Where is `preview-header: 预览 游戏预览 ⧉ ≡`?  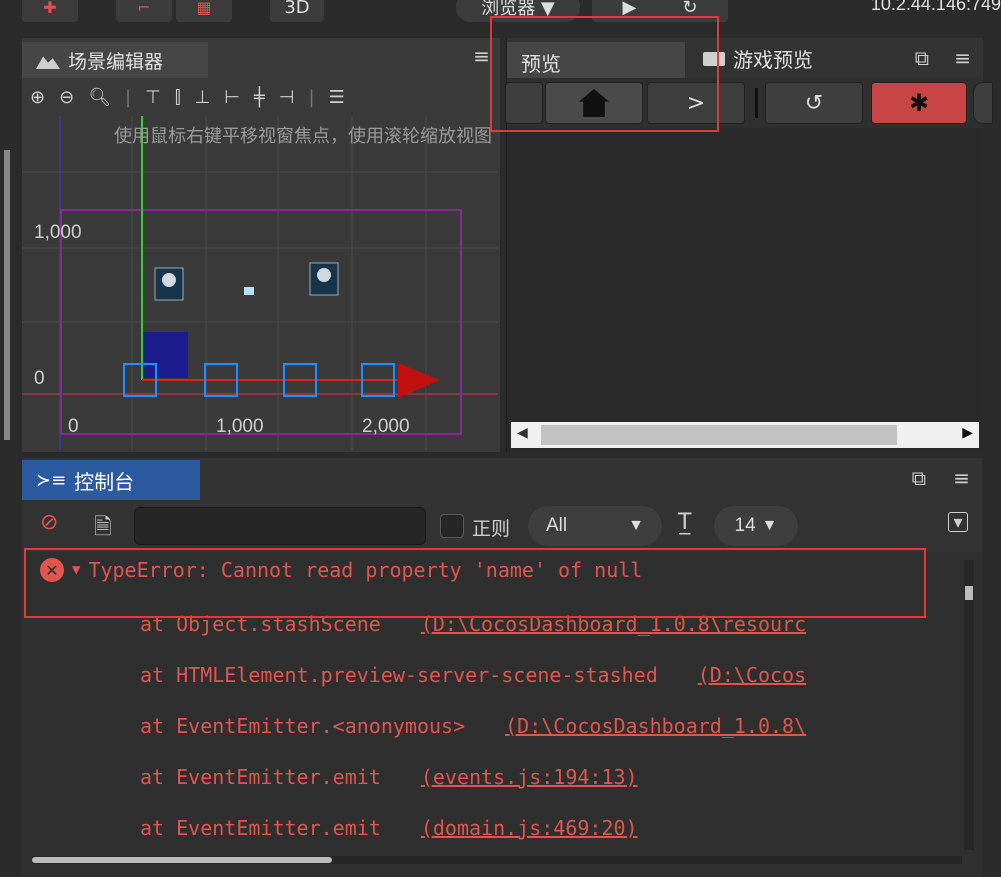
preview-header: 预览 游戏预览 ⧉ ≡ is located at coordinates (745, 58).